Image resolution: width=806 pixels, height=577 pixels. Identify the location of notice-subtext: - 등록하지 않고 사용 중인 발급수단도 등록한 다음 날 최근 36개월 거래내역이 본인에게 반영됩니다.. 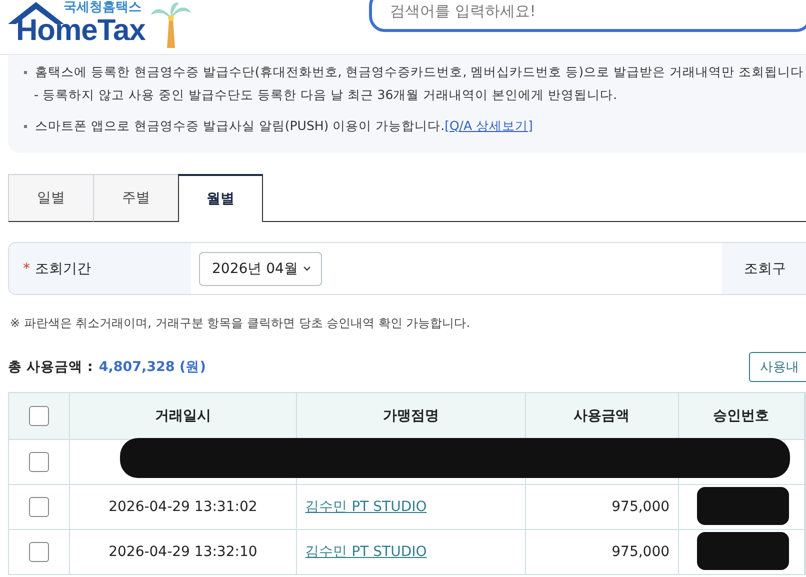
(325, 95).